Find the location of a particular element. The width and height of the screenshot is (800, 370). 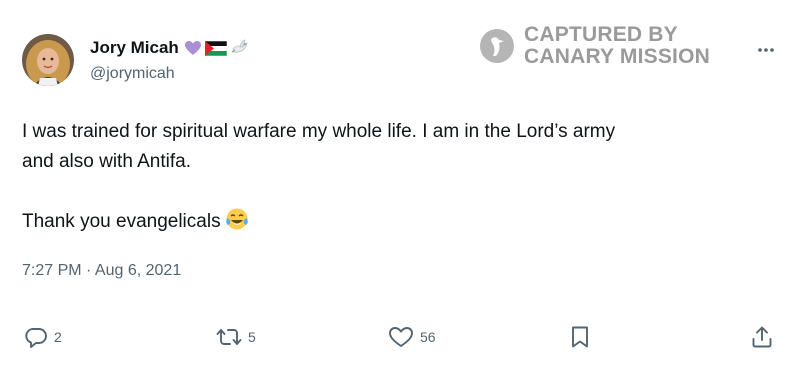

share-icon is located at coordinates (762, 337).